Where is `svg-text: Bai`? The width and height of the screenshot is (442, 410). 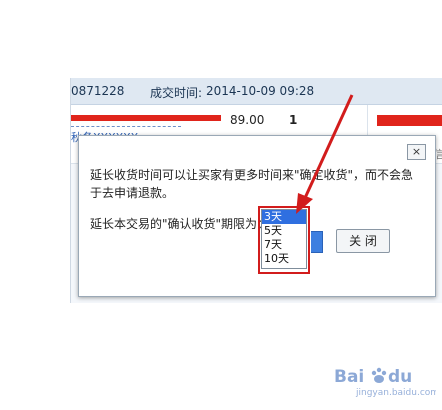
svg-text: Bai is located at coordinates (349, 377).